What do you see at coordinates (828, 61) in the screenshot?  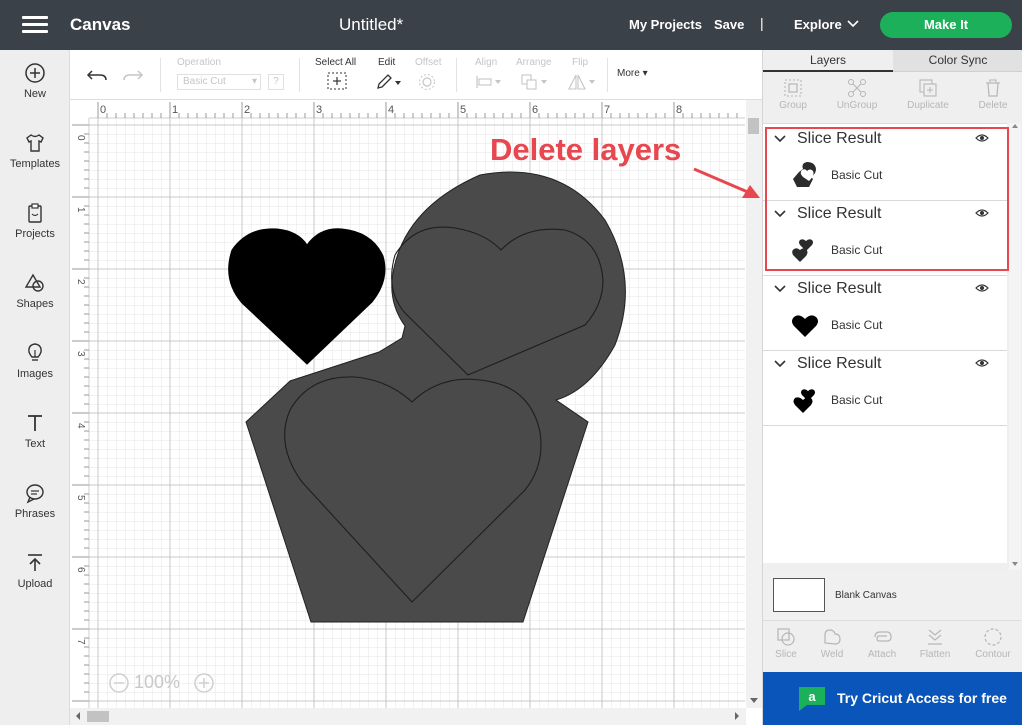 I see `tab-layers: Layers` at bounding box center [828, 61].